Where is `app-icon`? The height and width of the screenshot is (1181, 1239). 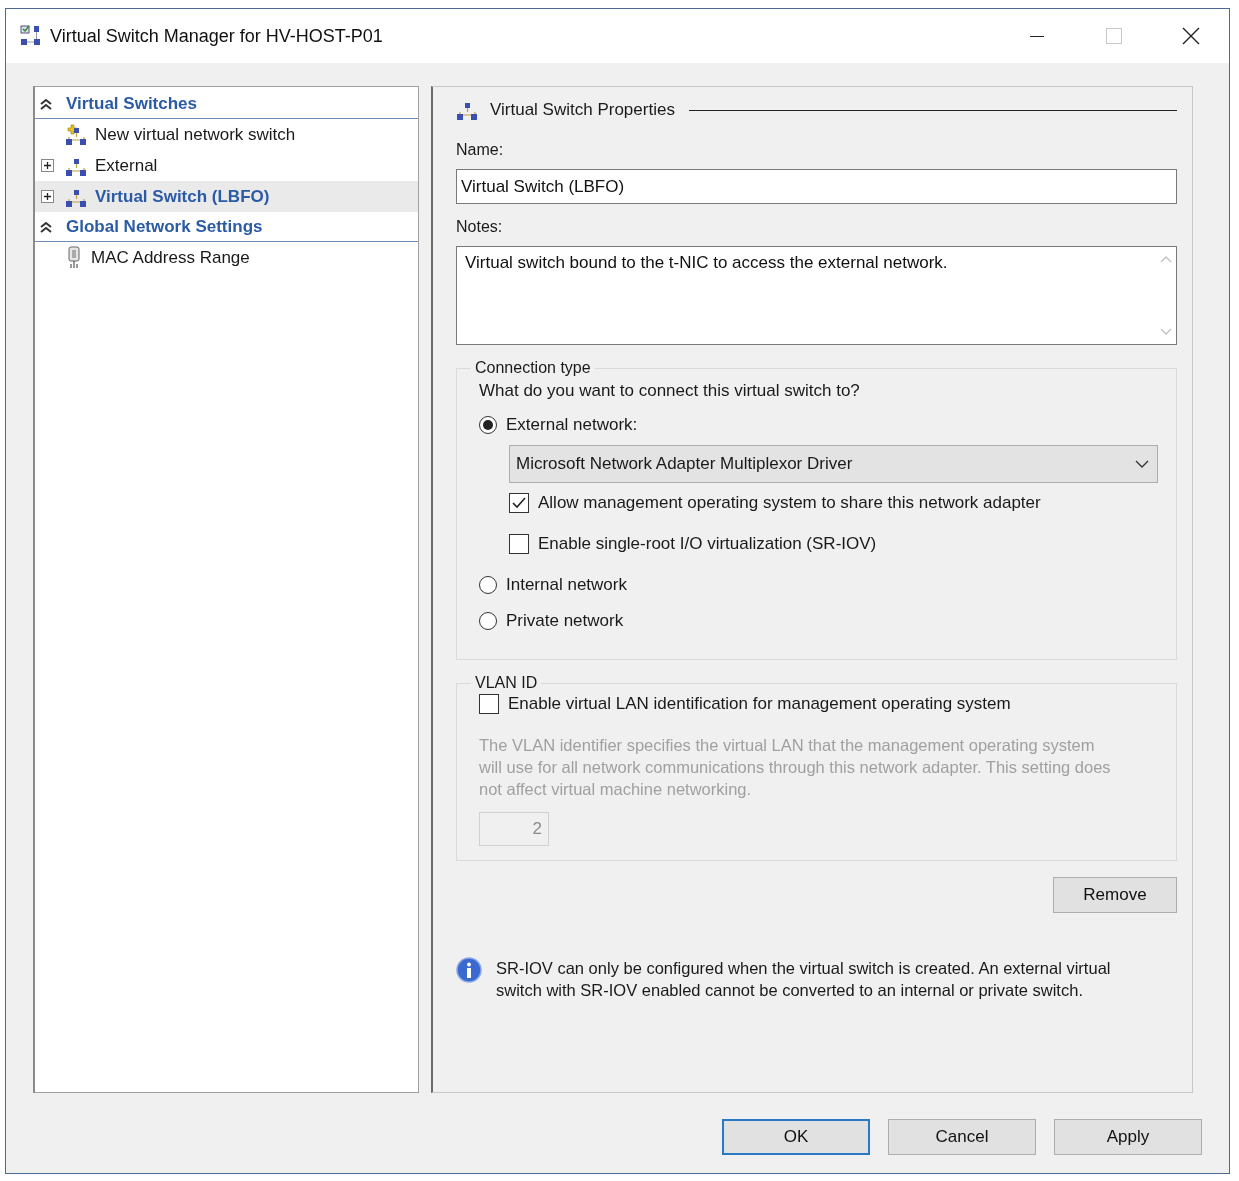 app-icon is located at coordinates (31, 36).